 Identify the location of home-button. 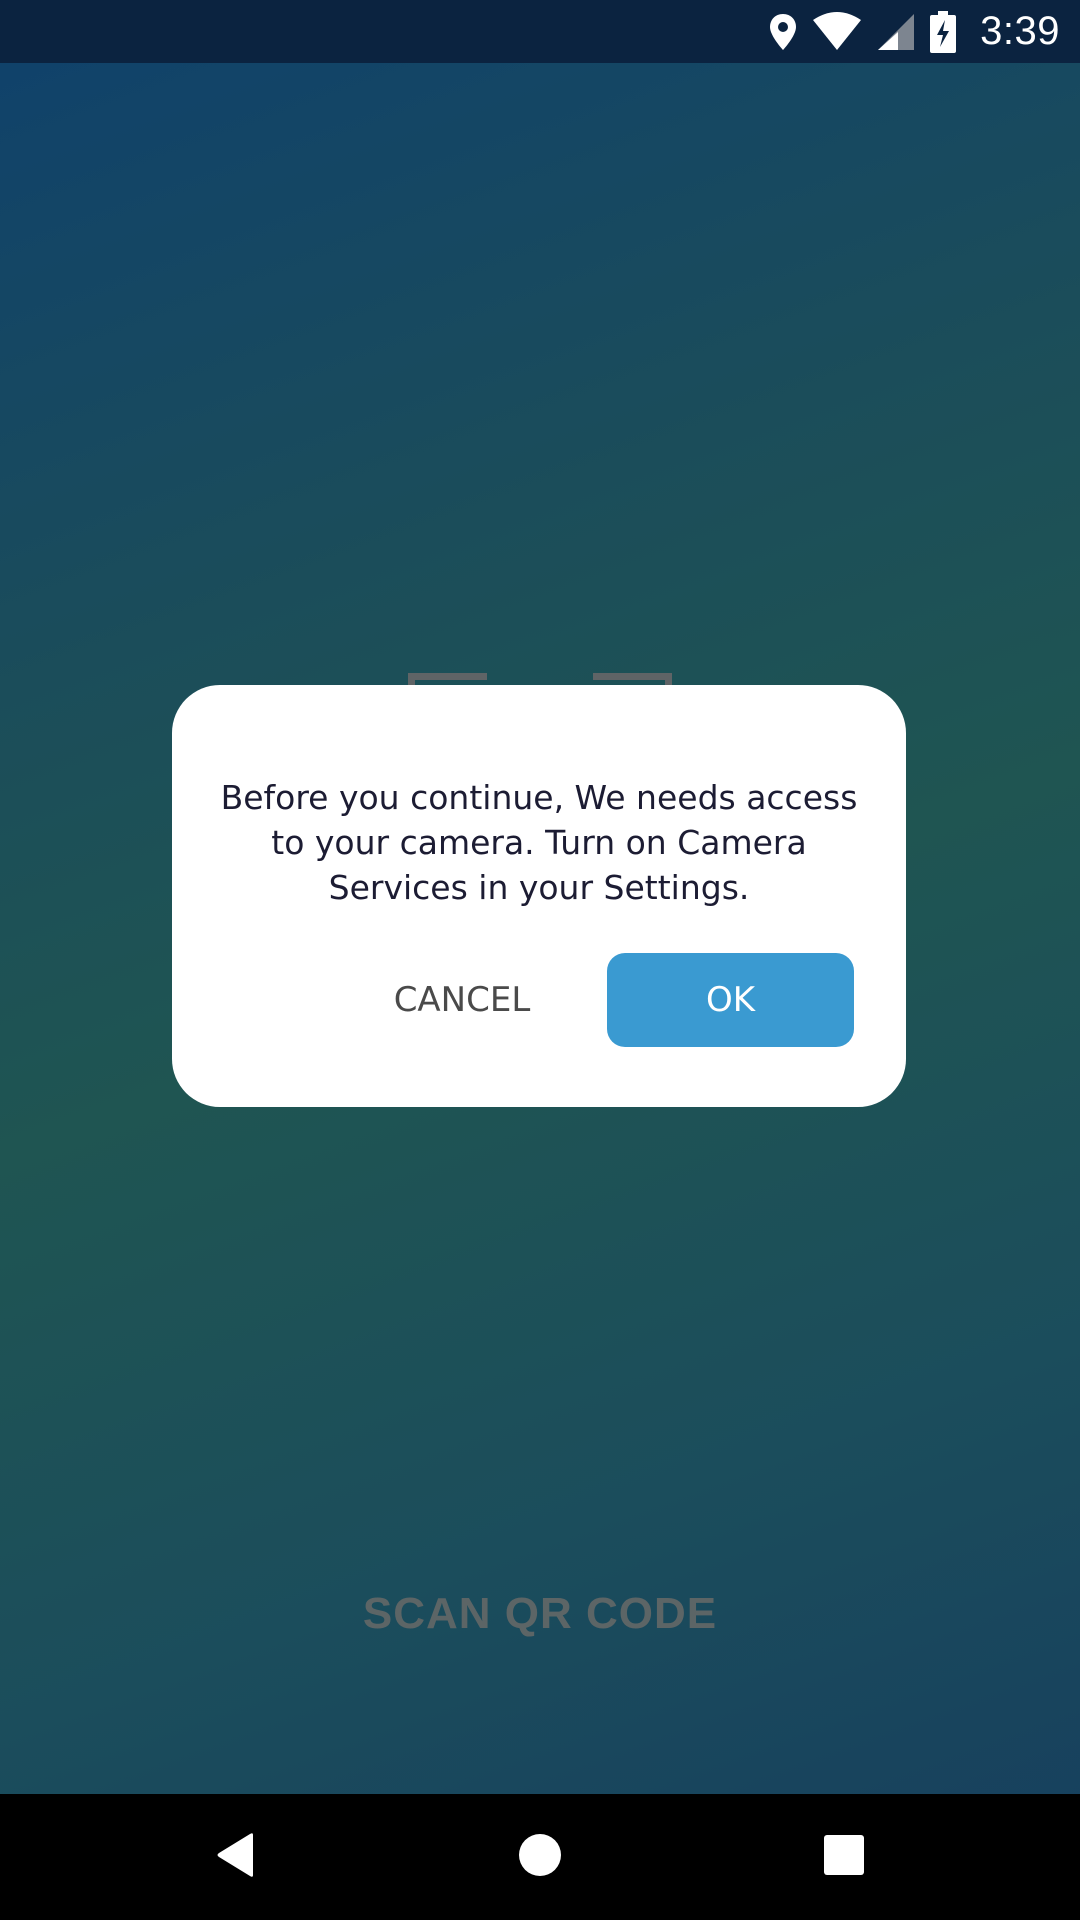
(540, 1857).